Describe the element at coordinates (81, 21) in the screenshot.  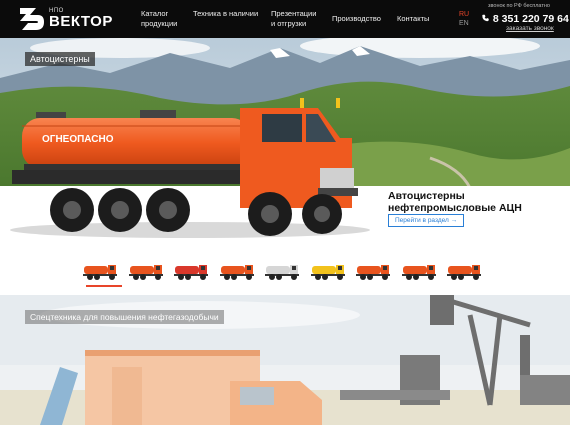
I see `logo-name: ВЕКТОР` at that location.